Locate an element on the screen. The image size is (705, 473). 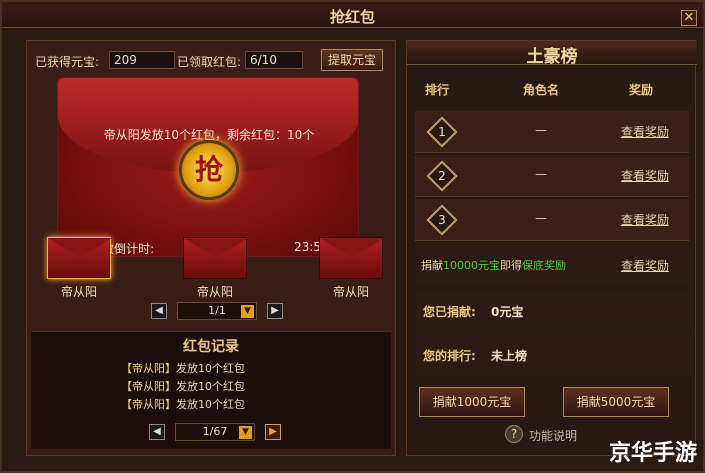
rank-row: 3 — 查看奖励 is located at coordinates (552, 220).